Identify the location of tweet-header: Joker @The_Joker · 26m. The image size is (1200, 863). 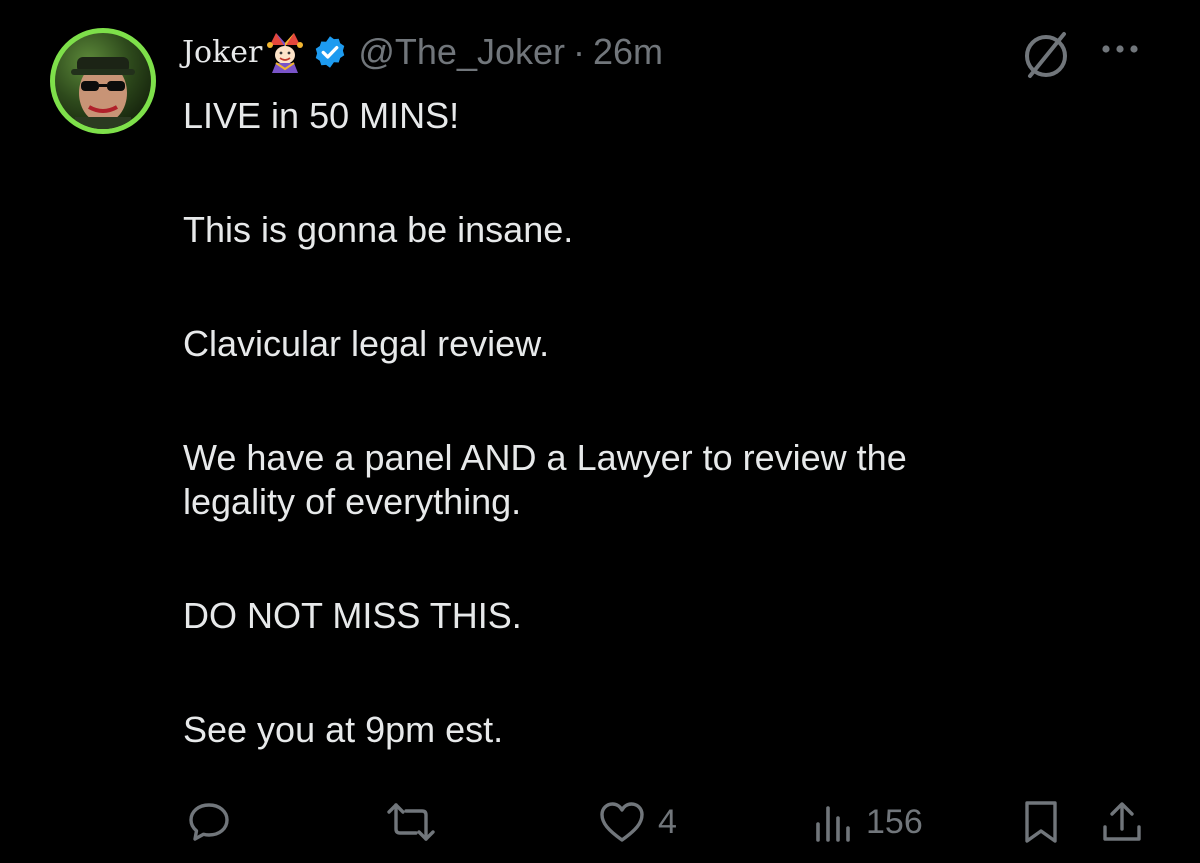
(422, 52).